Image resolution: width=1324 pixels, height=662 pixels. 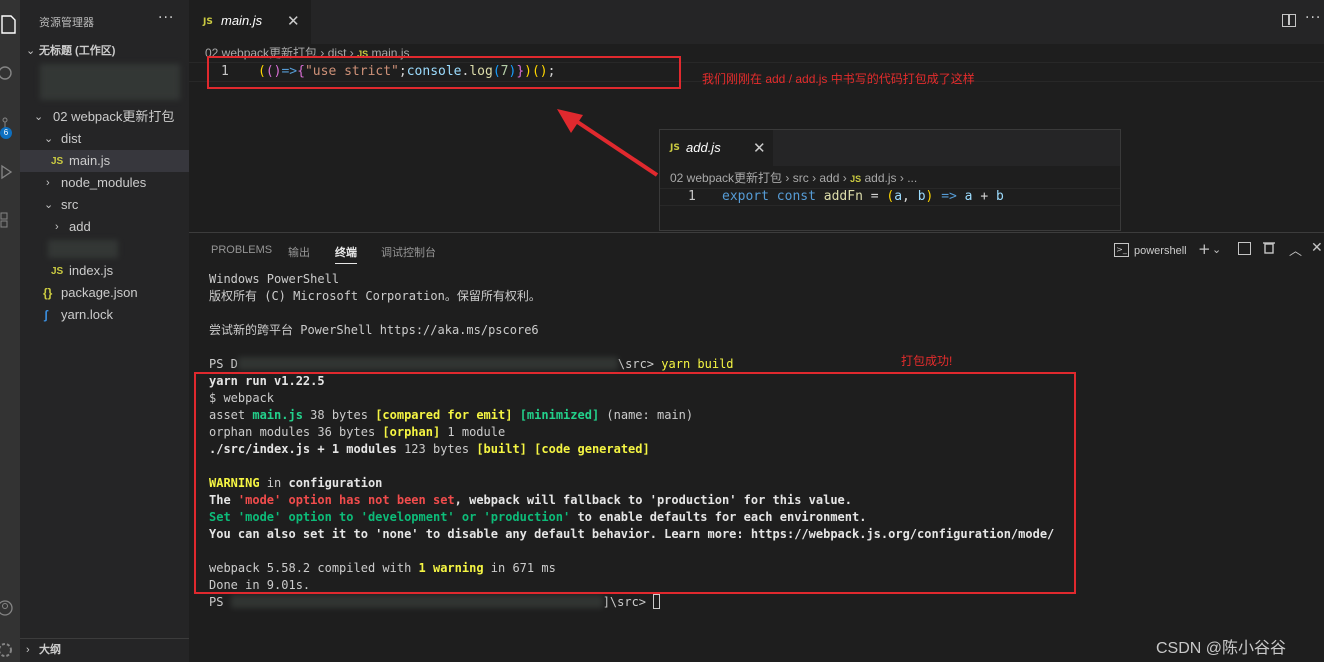 What do you see at coordinates (299, 252) in the screenshot?
I see `tab-output: 输出` at bounding box center [299, 252].